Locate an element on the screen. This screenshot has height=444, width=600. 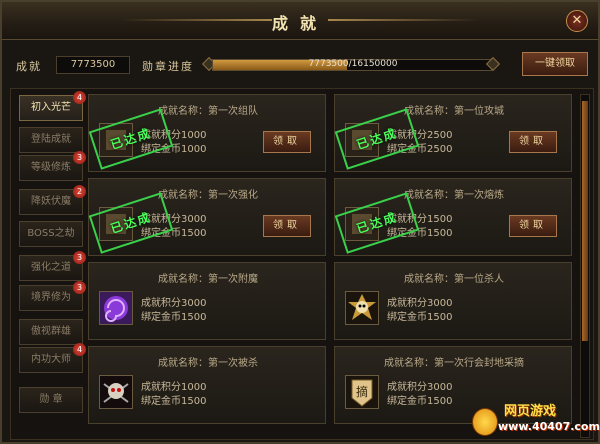
mascot-icon is located at coordinates (485, 422).